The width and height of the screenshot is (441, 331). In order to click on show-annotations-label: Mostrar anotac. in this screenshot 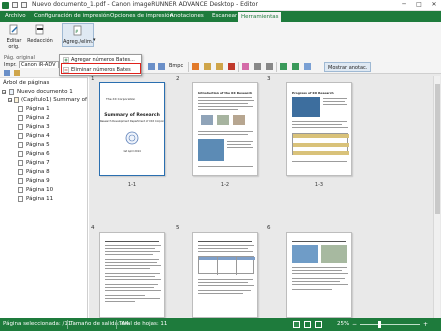, I will do `click(348, 68)`.